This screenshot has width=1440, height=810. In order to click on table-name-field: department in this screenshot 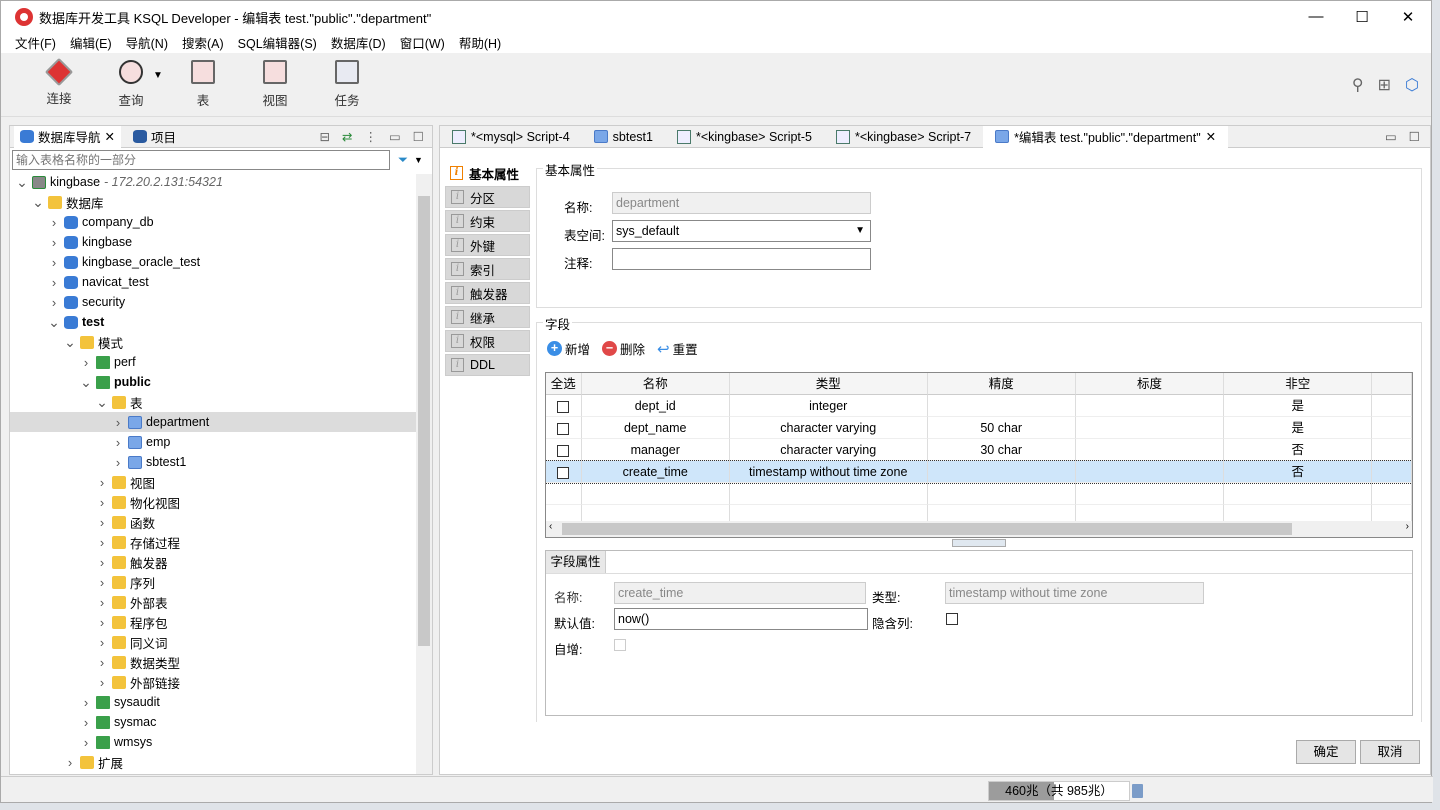, I will do `click(741, 203)`.